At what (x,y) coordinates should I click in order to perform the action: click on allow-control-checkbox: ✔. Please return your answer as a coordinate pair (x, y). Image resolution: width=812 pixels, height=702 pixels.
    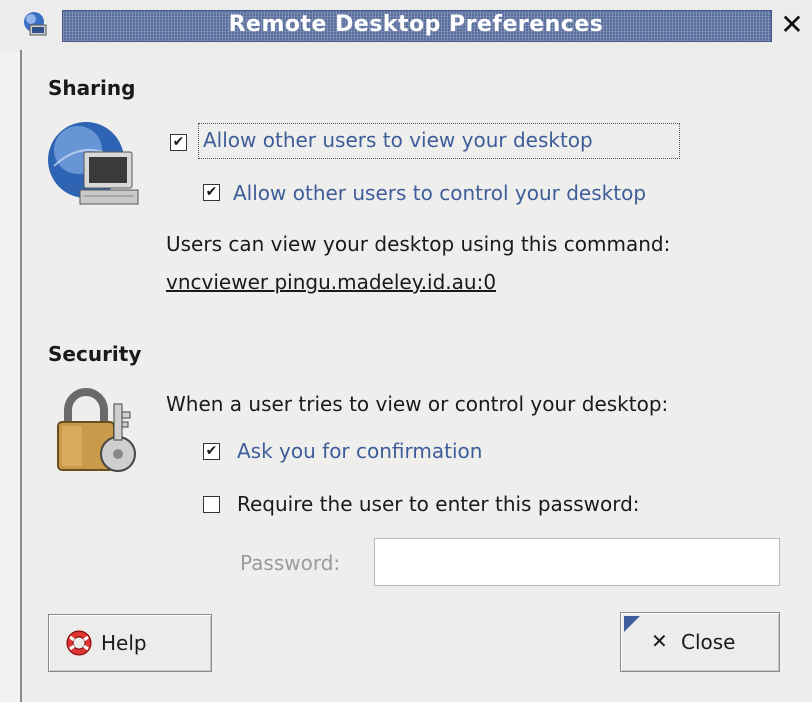
    Looking at the image, I should click on (211, 192).